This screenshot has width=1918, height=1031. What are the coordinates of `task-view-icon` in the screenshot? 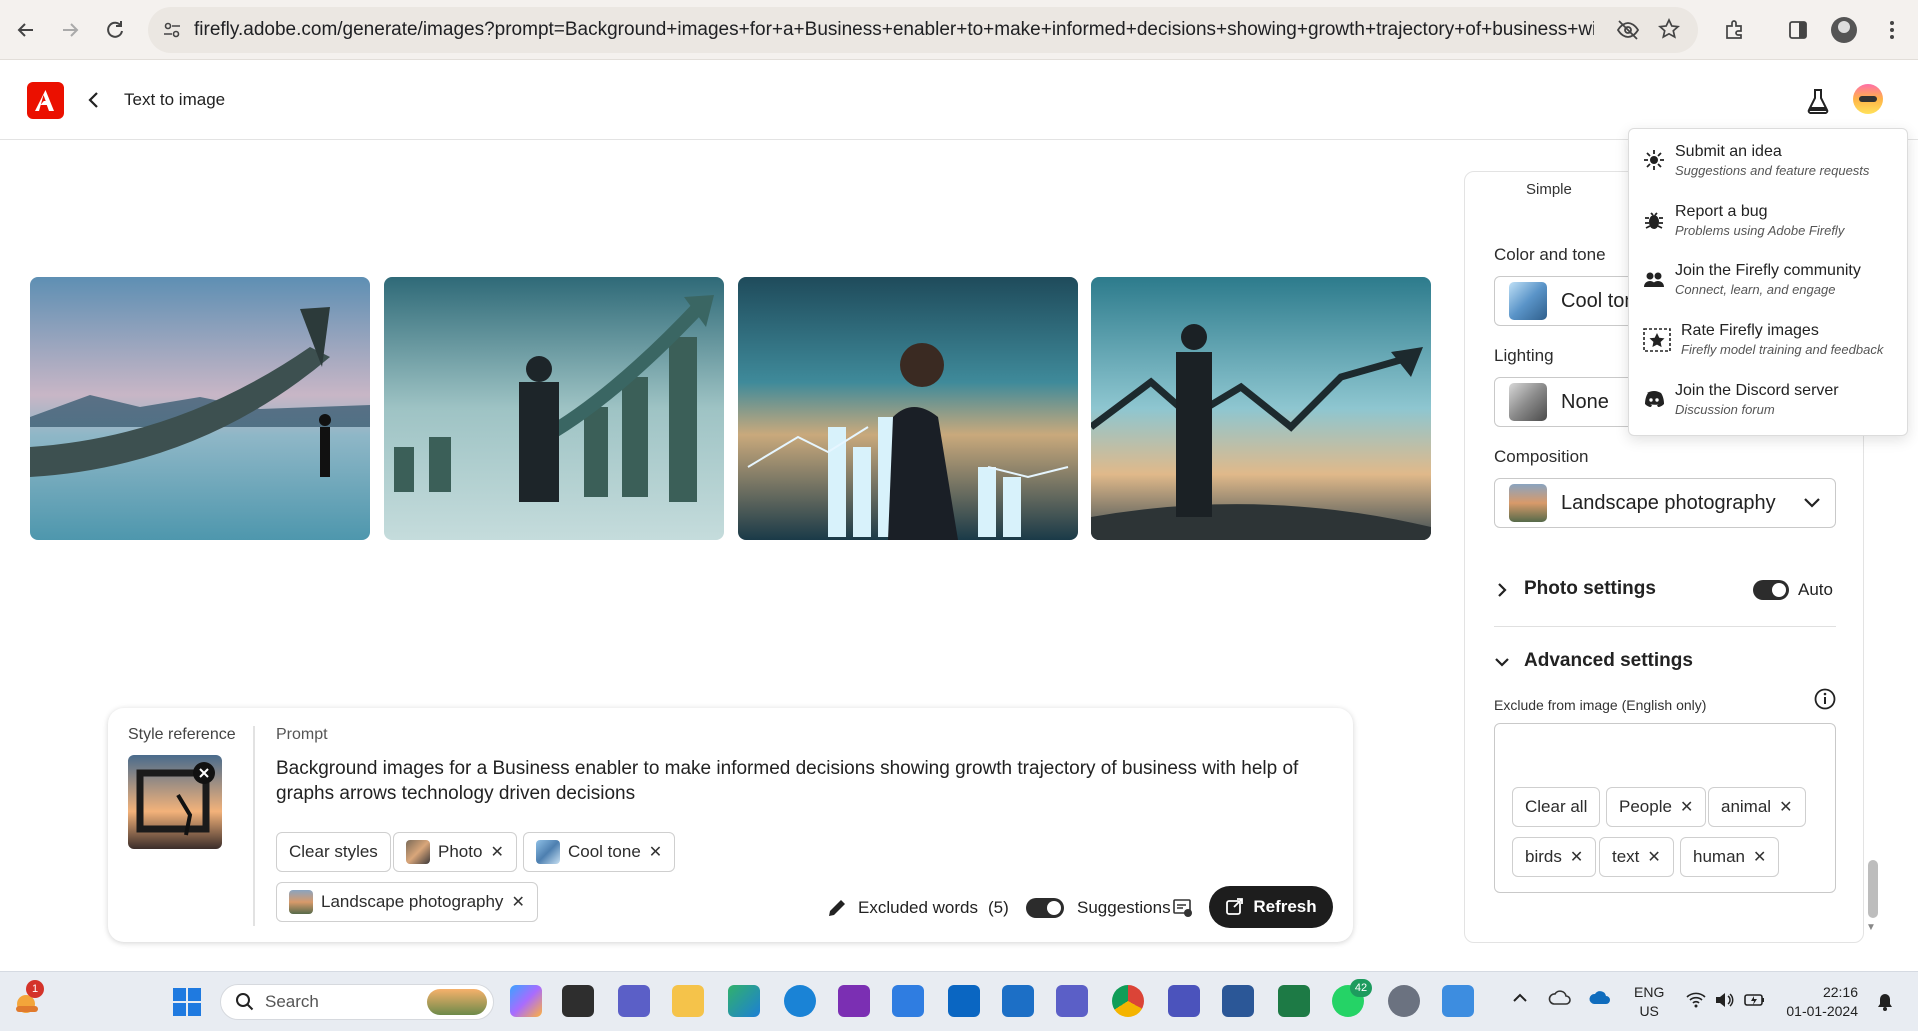 It's located at (578, 1001).